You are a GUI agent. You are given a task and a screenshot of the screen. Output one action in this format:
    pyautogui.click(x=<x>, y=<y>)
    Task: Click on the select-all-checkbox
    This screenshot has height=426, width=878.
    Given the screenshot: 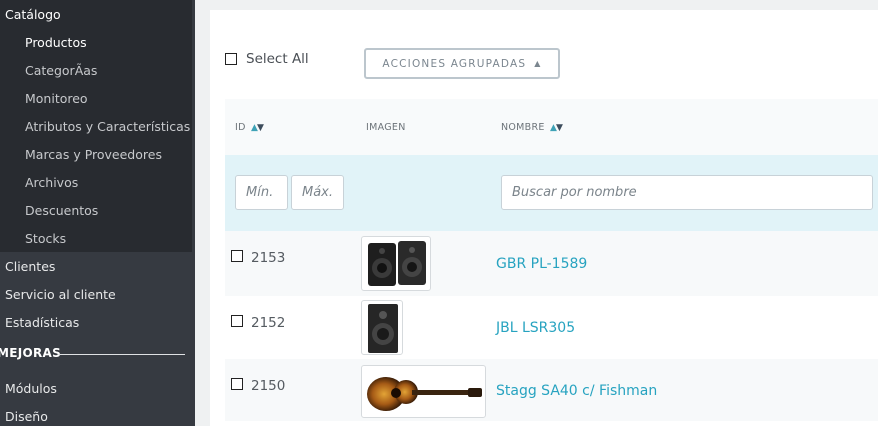 What is the action you would take?
    pyautogui.click(x=231, y=59)
    